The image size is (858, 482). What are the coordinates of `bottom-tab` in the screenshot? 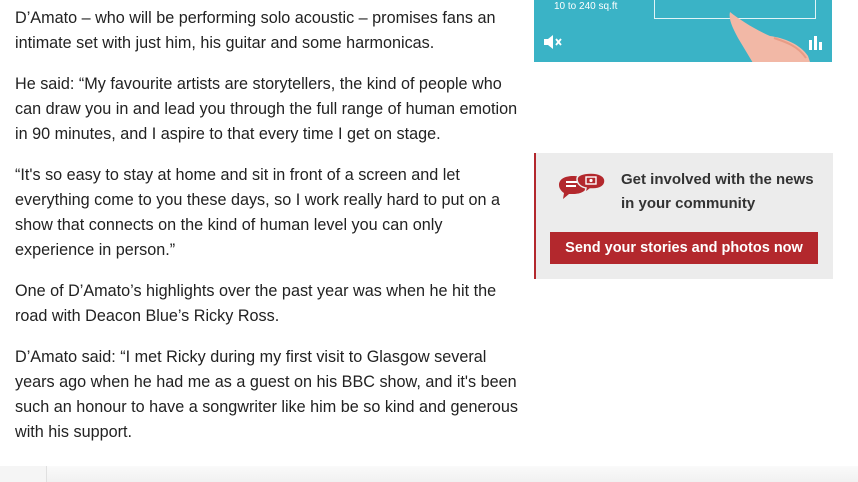 It's located at (23, 474).